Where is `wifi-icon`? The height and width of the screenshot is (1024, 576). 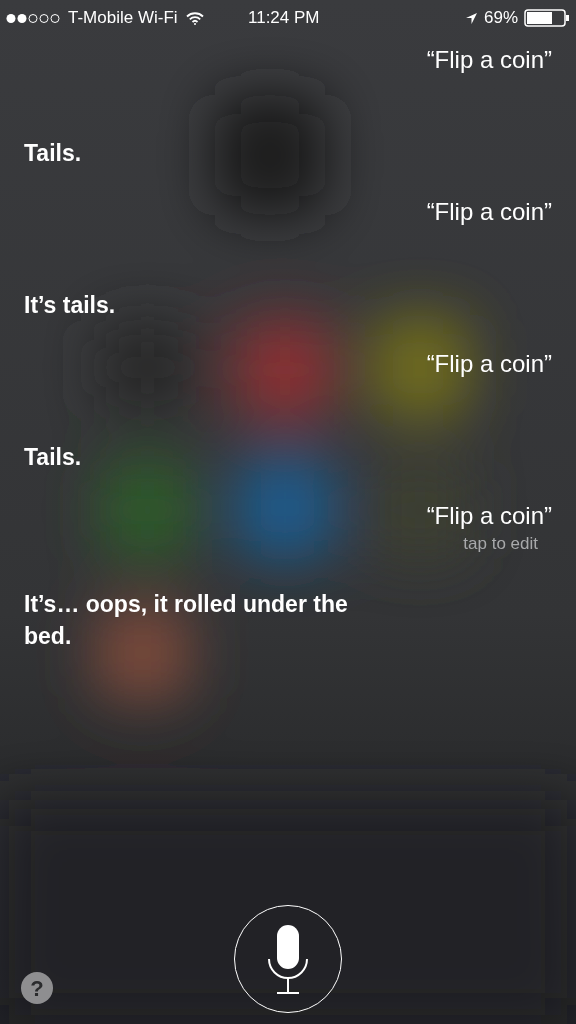
wifi-icon is located at coordinates (194, 18).